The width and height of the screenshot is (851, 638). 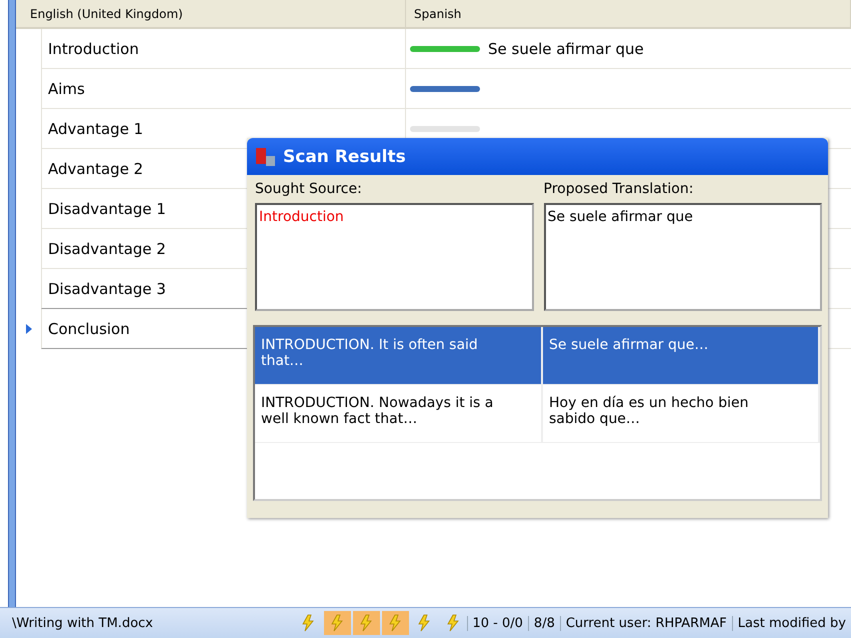 I want to click on app-logo-icon, so click(x=266, y=156).